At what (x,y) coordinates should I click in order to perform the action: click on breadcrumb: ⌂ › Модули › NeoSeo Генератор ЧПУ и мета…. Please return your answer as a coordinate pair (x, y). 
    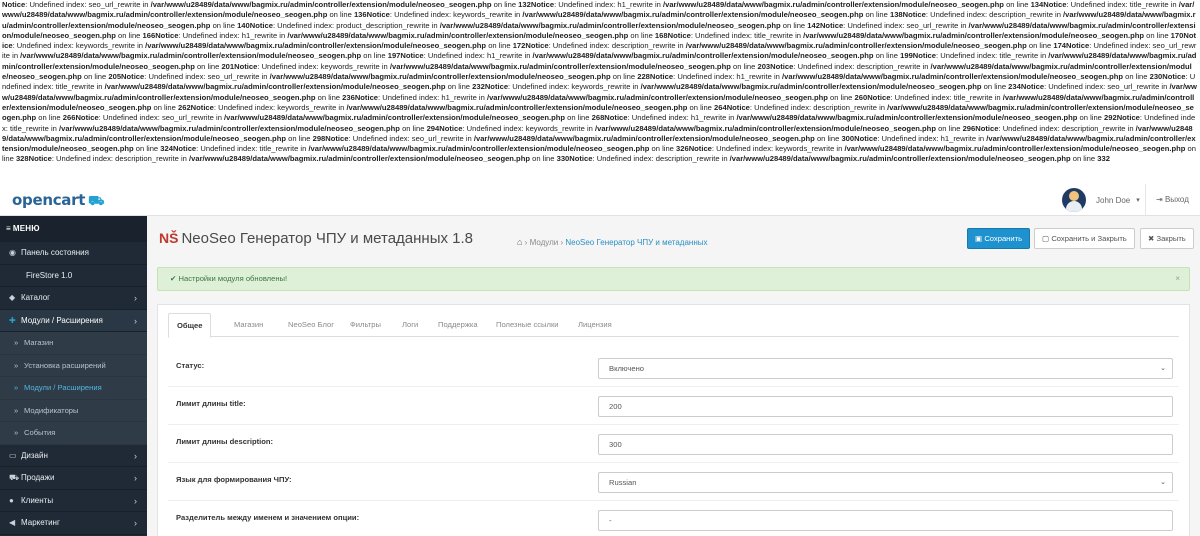
    Looking at the image, I should click on (612, 242).